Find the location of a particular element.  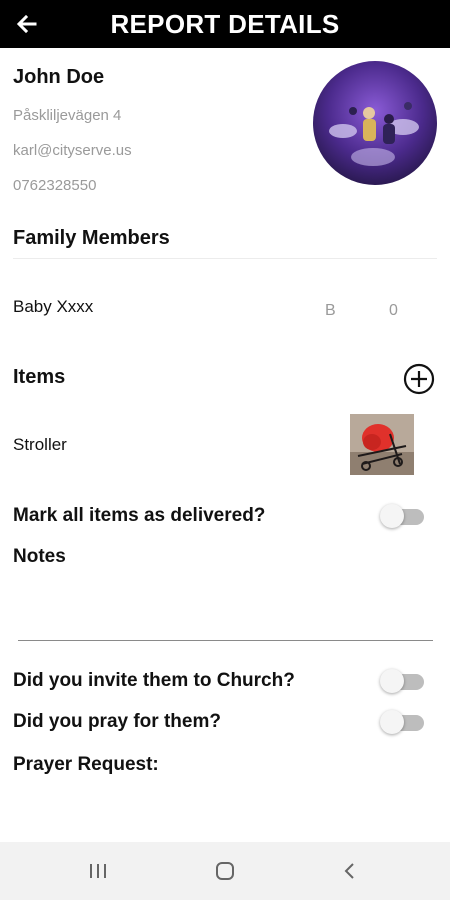

system-nav-bar is located at coordinates (225, 871).